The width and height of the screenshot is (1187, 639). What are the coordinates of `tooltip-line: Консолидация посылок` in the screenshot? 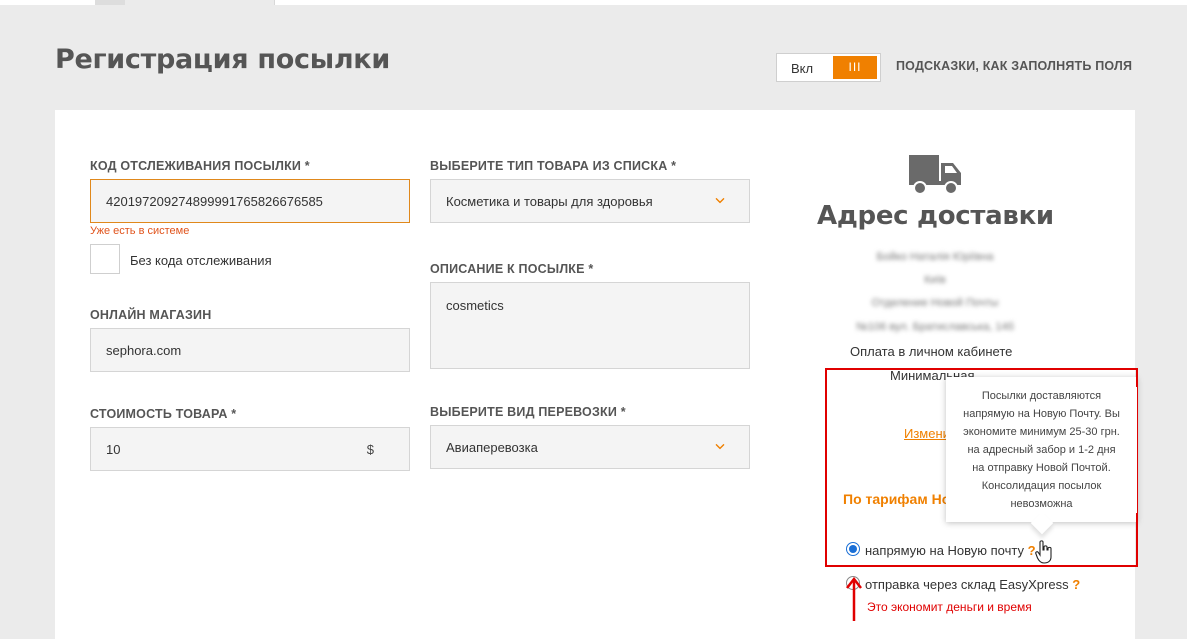 It's located at (1041, 486).